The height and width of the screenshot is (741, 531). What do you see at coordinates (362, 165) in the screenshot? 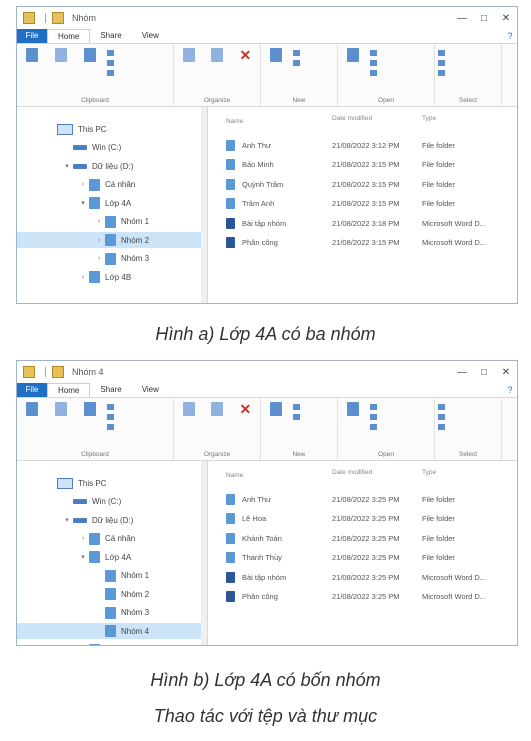
I see `file-row: Bảo Minh 21/08/2022 3:15 PM File folder` at bounding box center [362, 165].